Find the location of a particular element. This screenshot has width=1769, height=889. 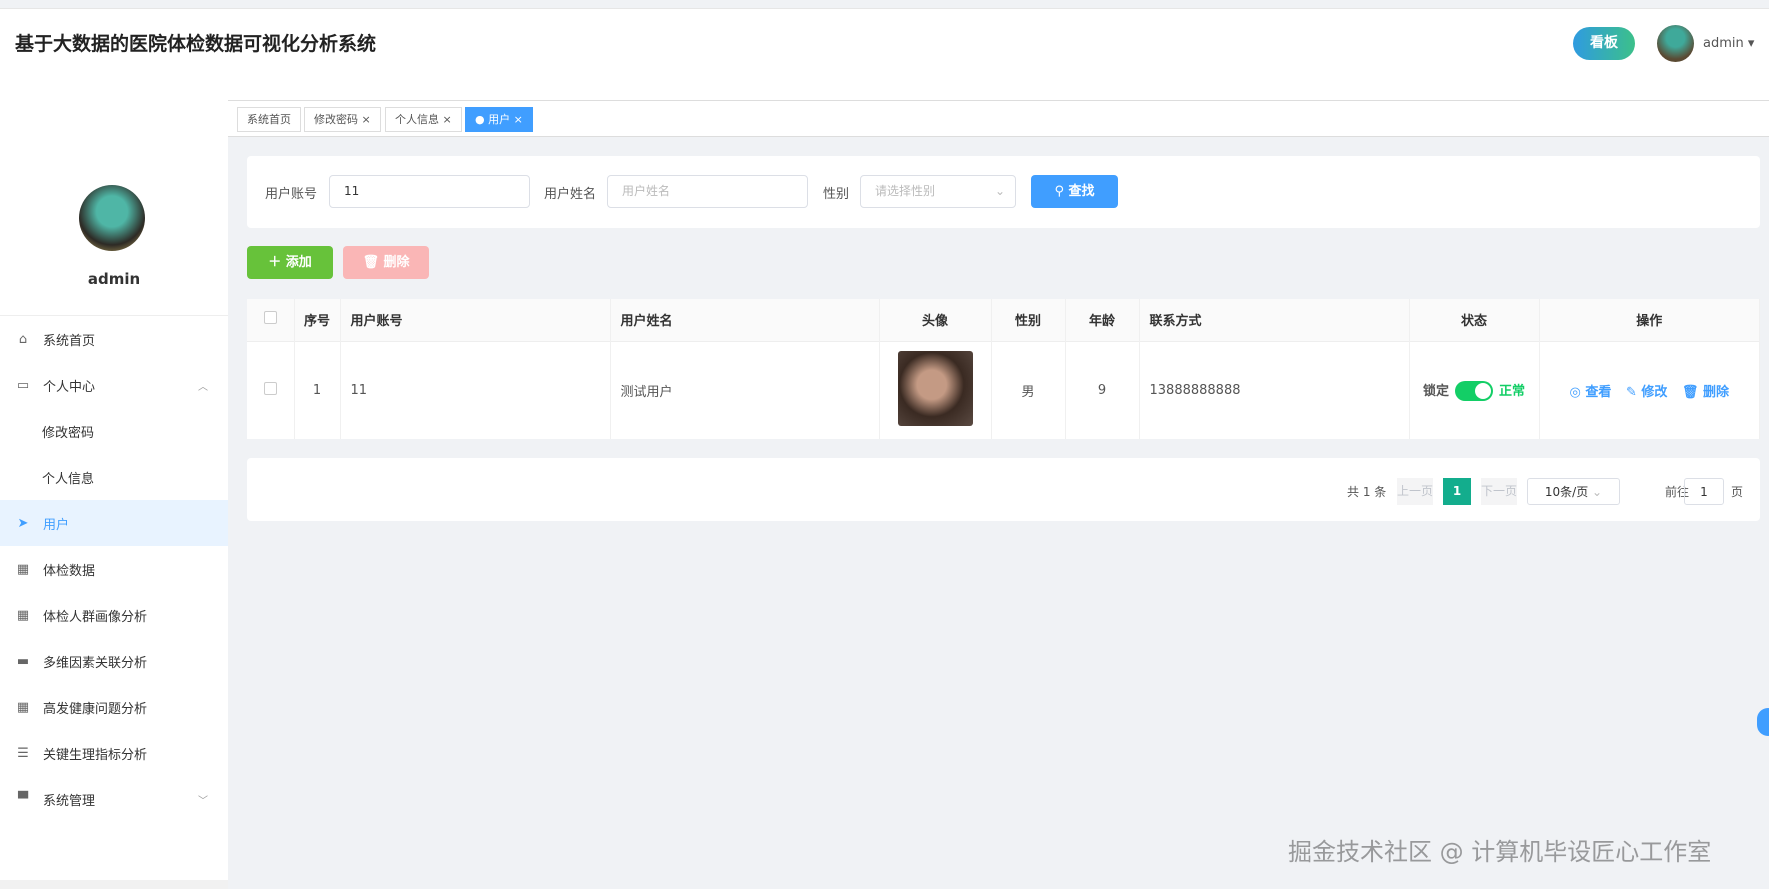

tab-label: 用户 is located at coordinates (499, 119).